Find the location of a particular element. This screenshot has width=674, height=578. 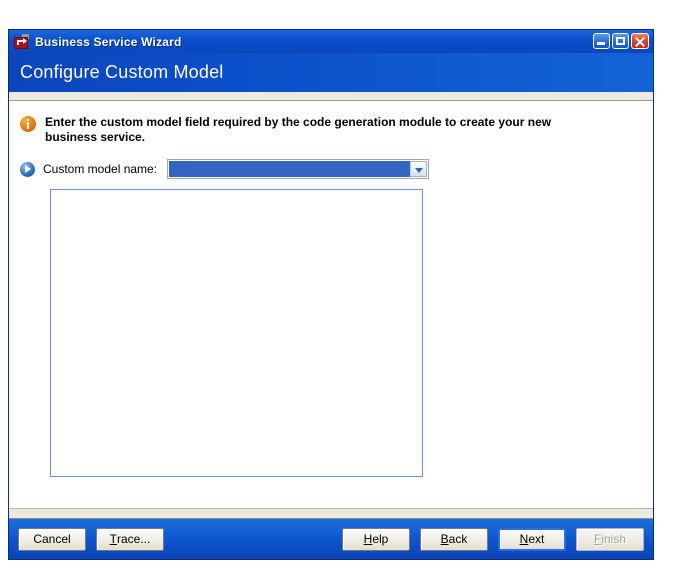

back-button: Back is located at coordinates (454, 539).